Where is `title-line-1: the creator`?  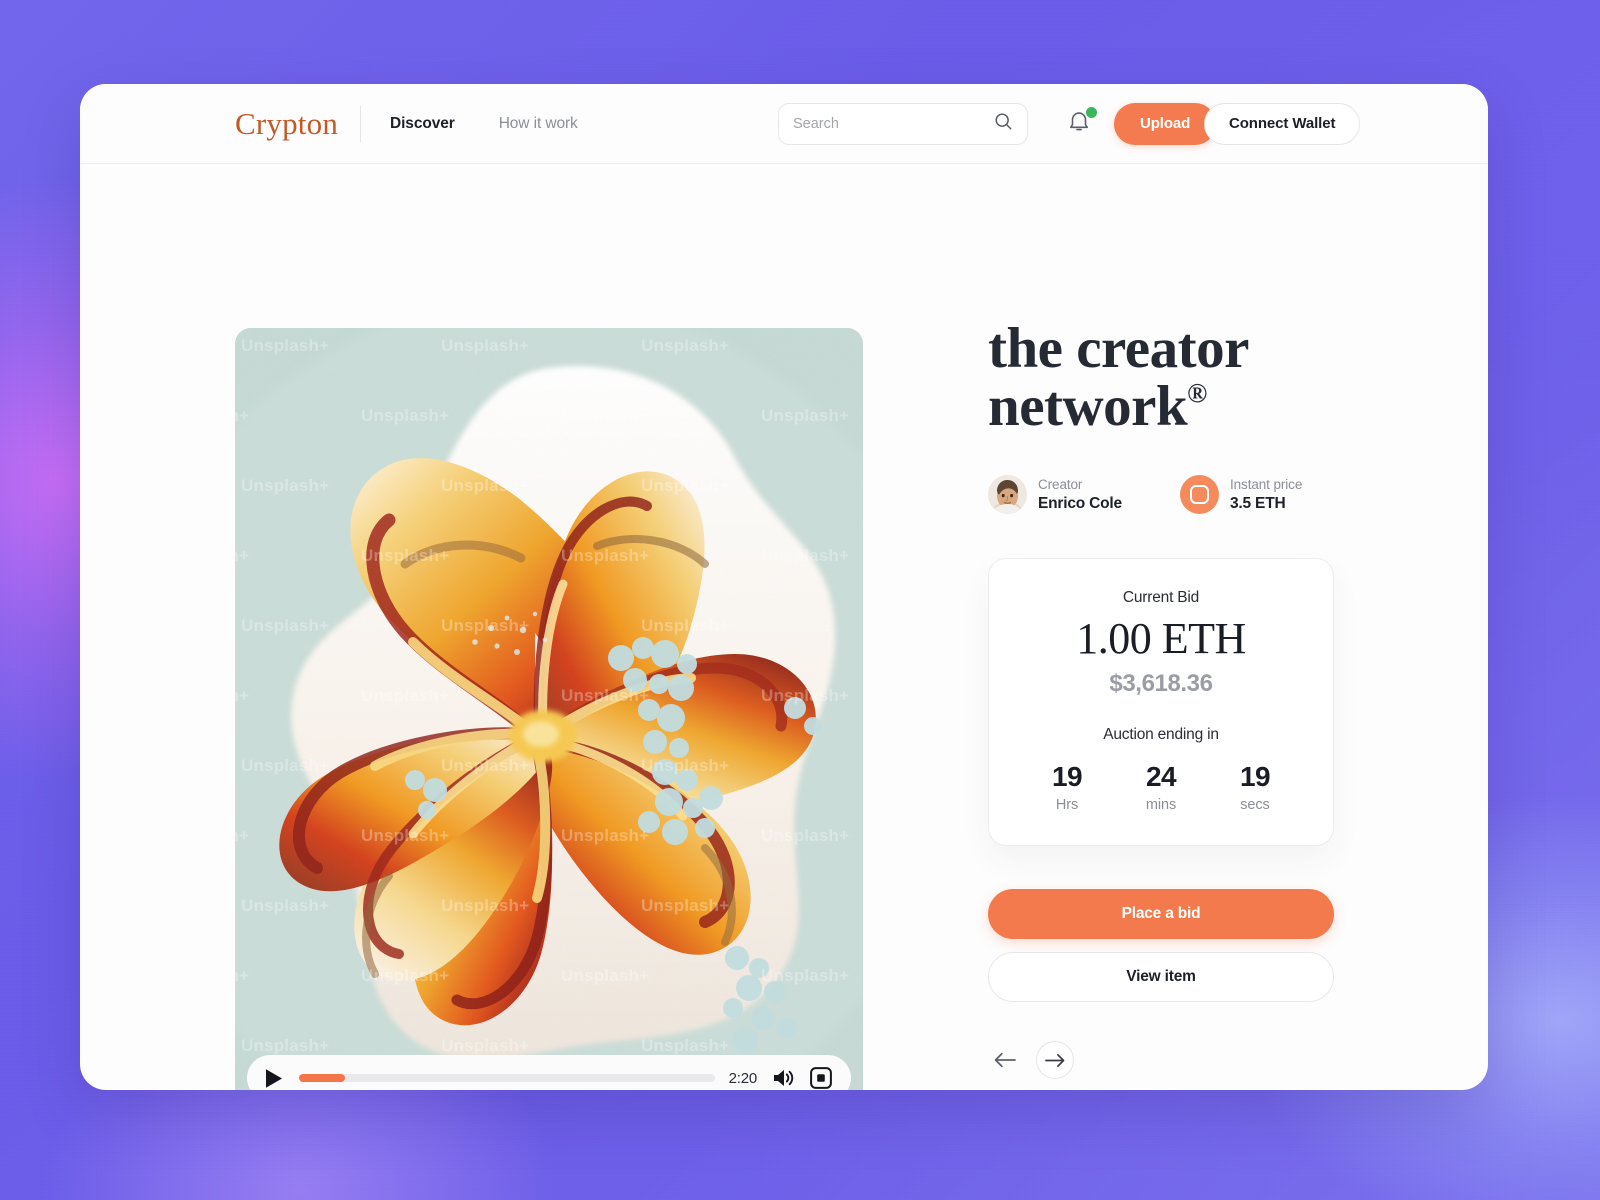
title-line-1: the creator is located at coordinates (1118, 348).